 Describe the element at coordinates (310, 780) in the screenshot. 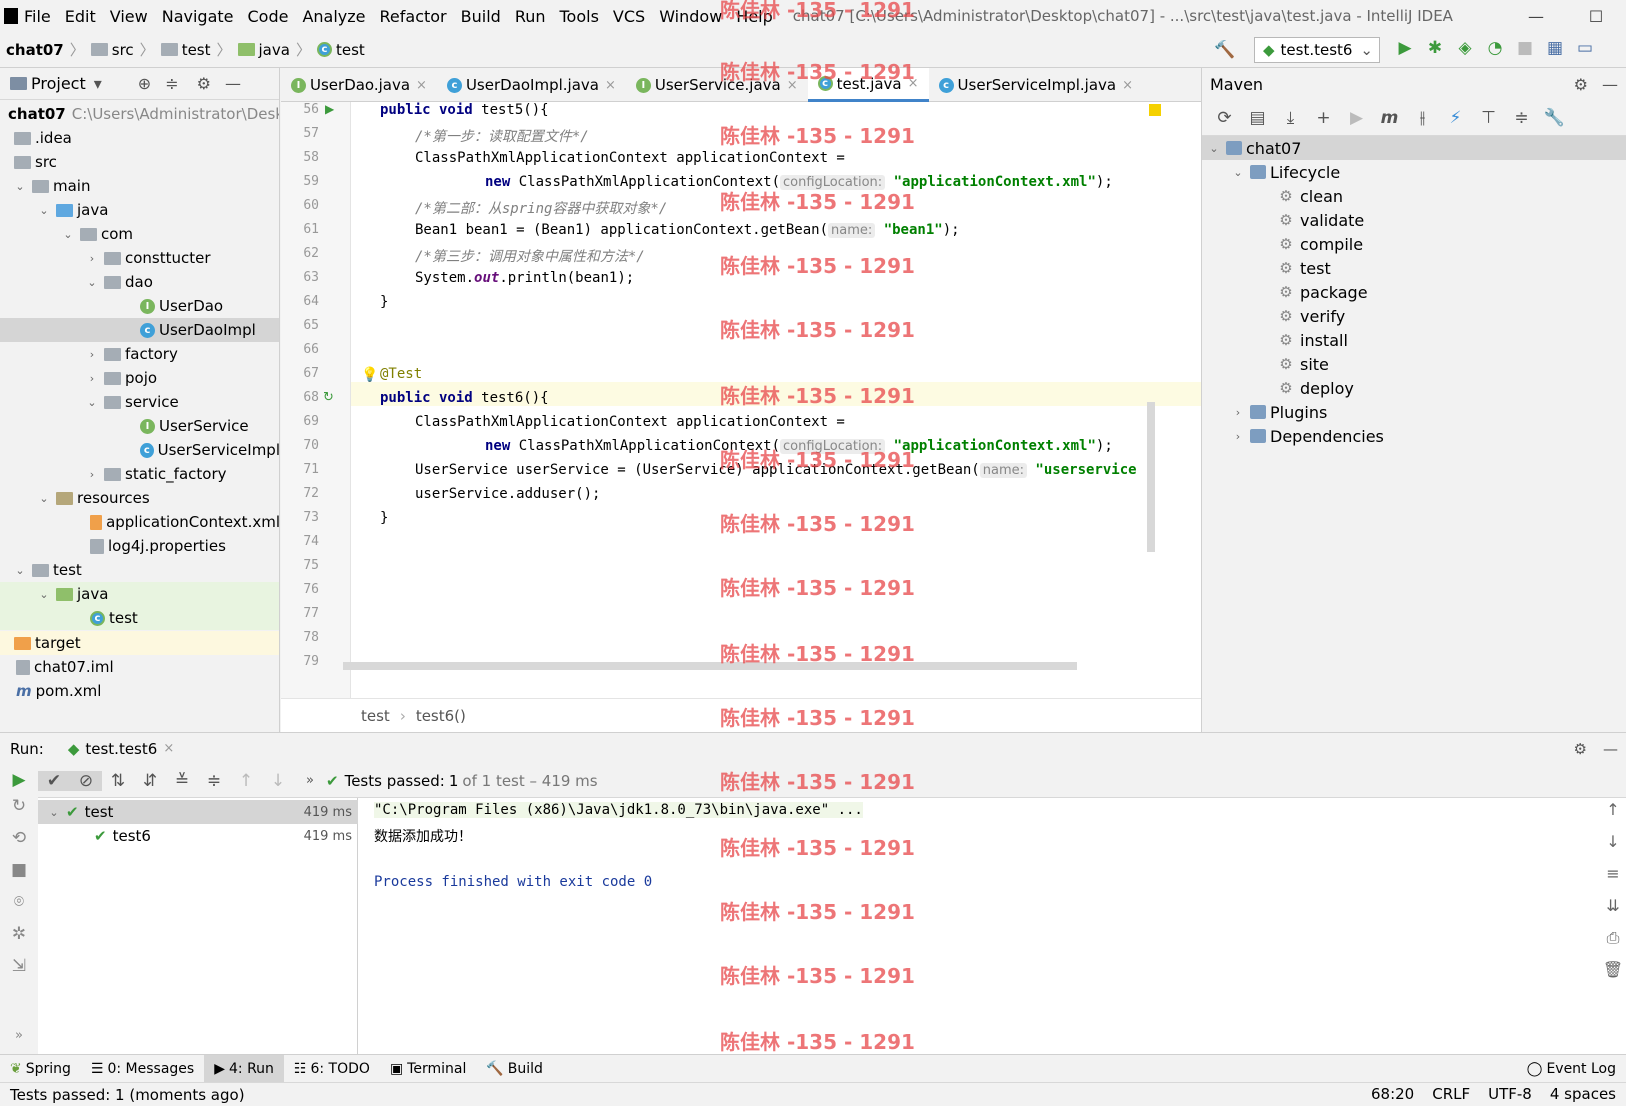

I see `more-icon: »` at that location.